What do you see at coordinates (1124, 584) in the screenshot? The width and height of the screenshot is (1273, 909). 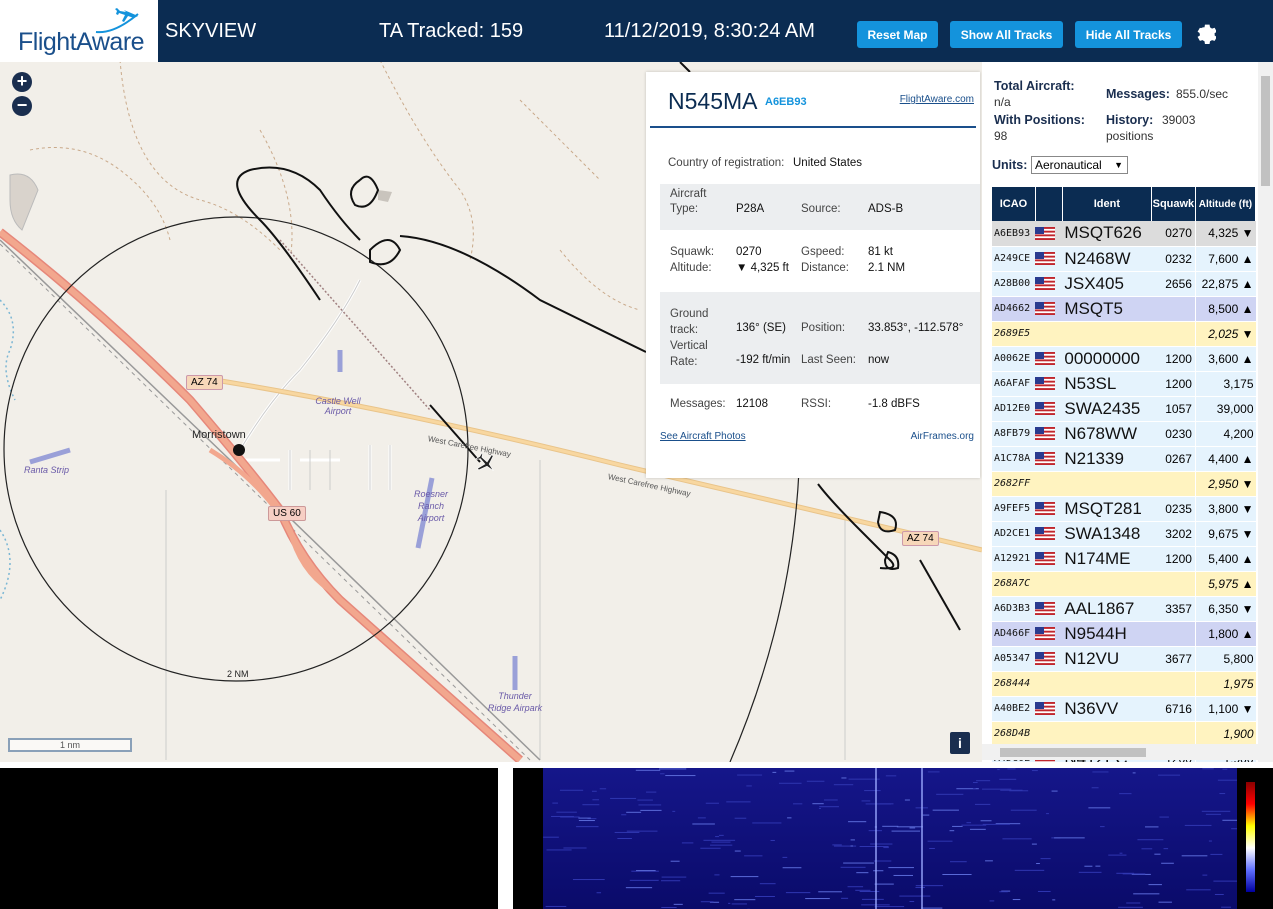 I see `table-row: 268A7C 5,975 ▲` at bounding box center [1124, 584].